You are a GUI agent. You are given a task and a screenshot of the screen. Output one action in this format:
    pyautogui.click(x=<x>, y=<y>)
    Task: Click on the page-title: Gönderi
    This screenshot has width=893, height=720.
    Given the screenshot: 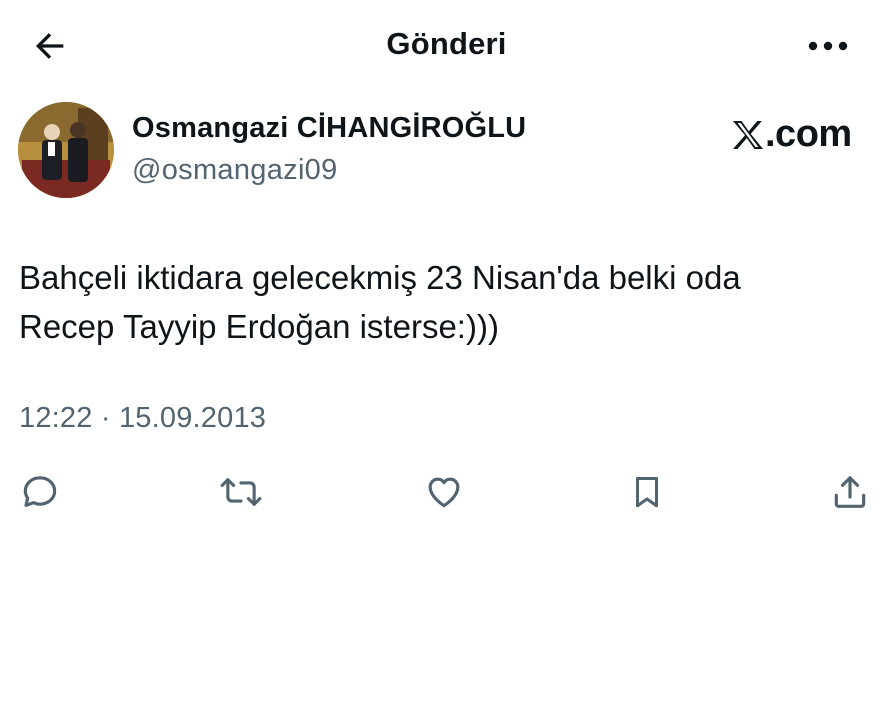 What is the action you would take?
    pyautogui.click(x=446, y=43)
    